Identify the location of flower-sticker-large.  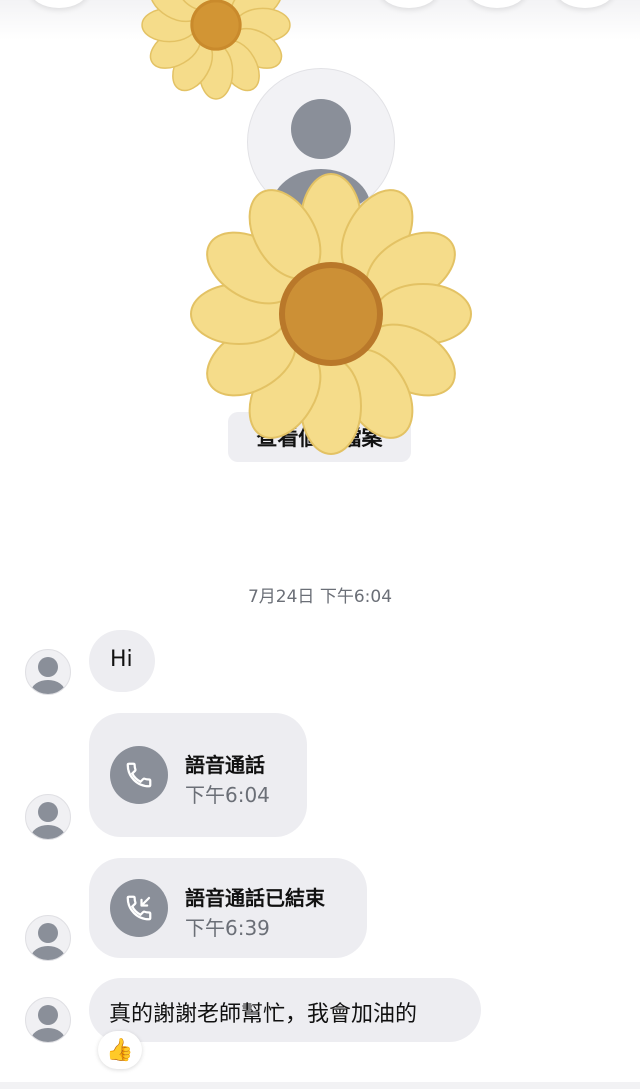
(331, 314).